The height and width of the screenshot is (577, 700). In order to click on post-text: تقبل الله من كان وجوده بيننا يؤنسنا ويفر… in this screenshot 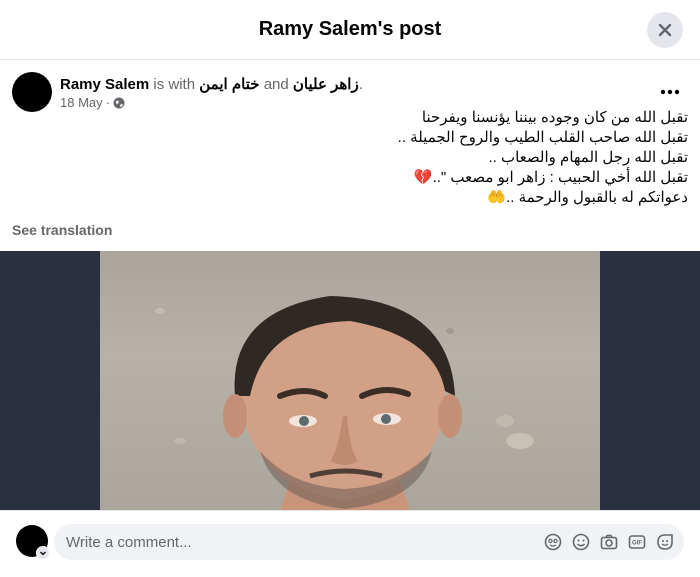, I will do `click(408, 158)`.